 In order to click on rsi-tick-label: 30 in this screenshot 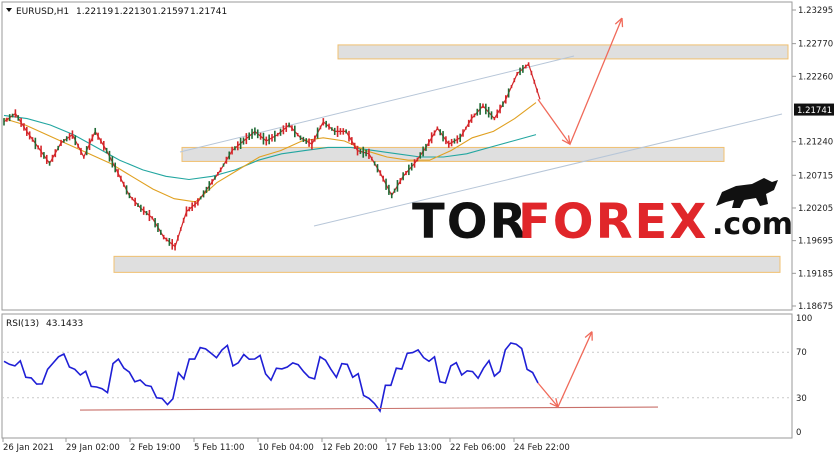, I will do `click(801, 399)`.